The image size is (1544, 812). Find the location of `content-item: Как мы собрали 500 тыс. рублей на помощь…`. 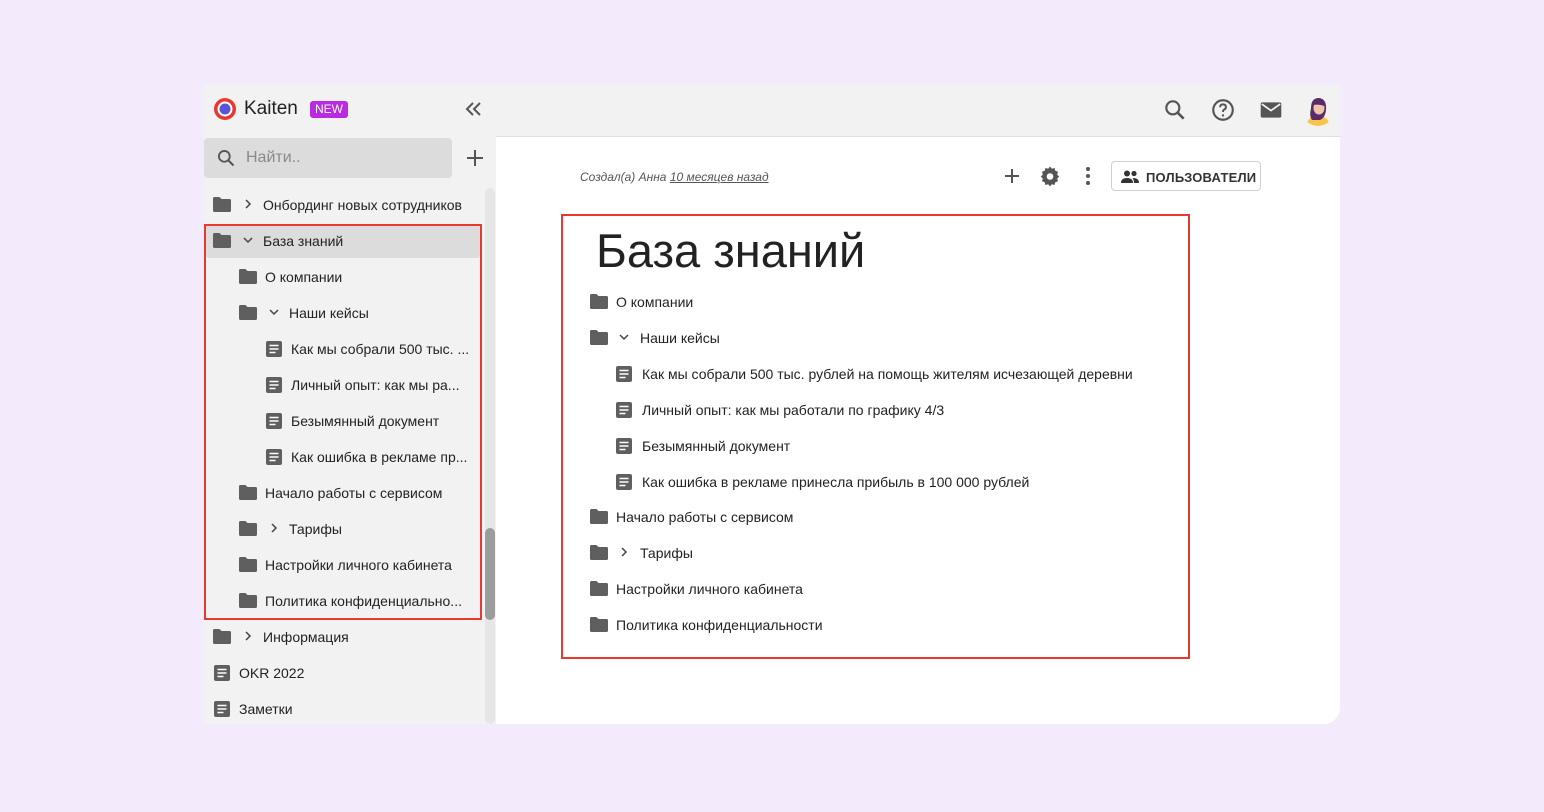

content-item: Как мы собрали 500 тыс. рублей на помощь… is located at coordinates (906, 375).